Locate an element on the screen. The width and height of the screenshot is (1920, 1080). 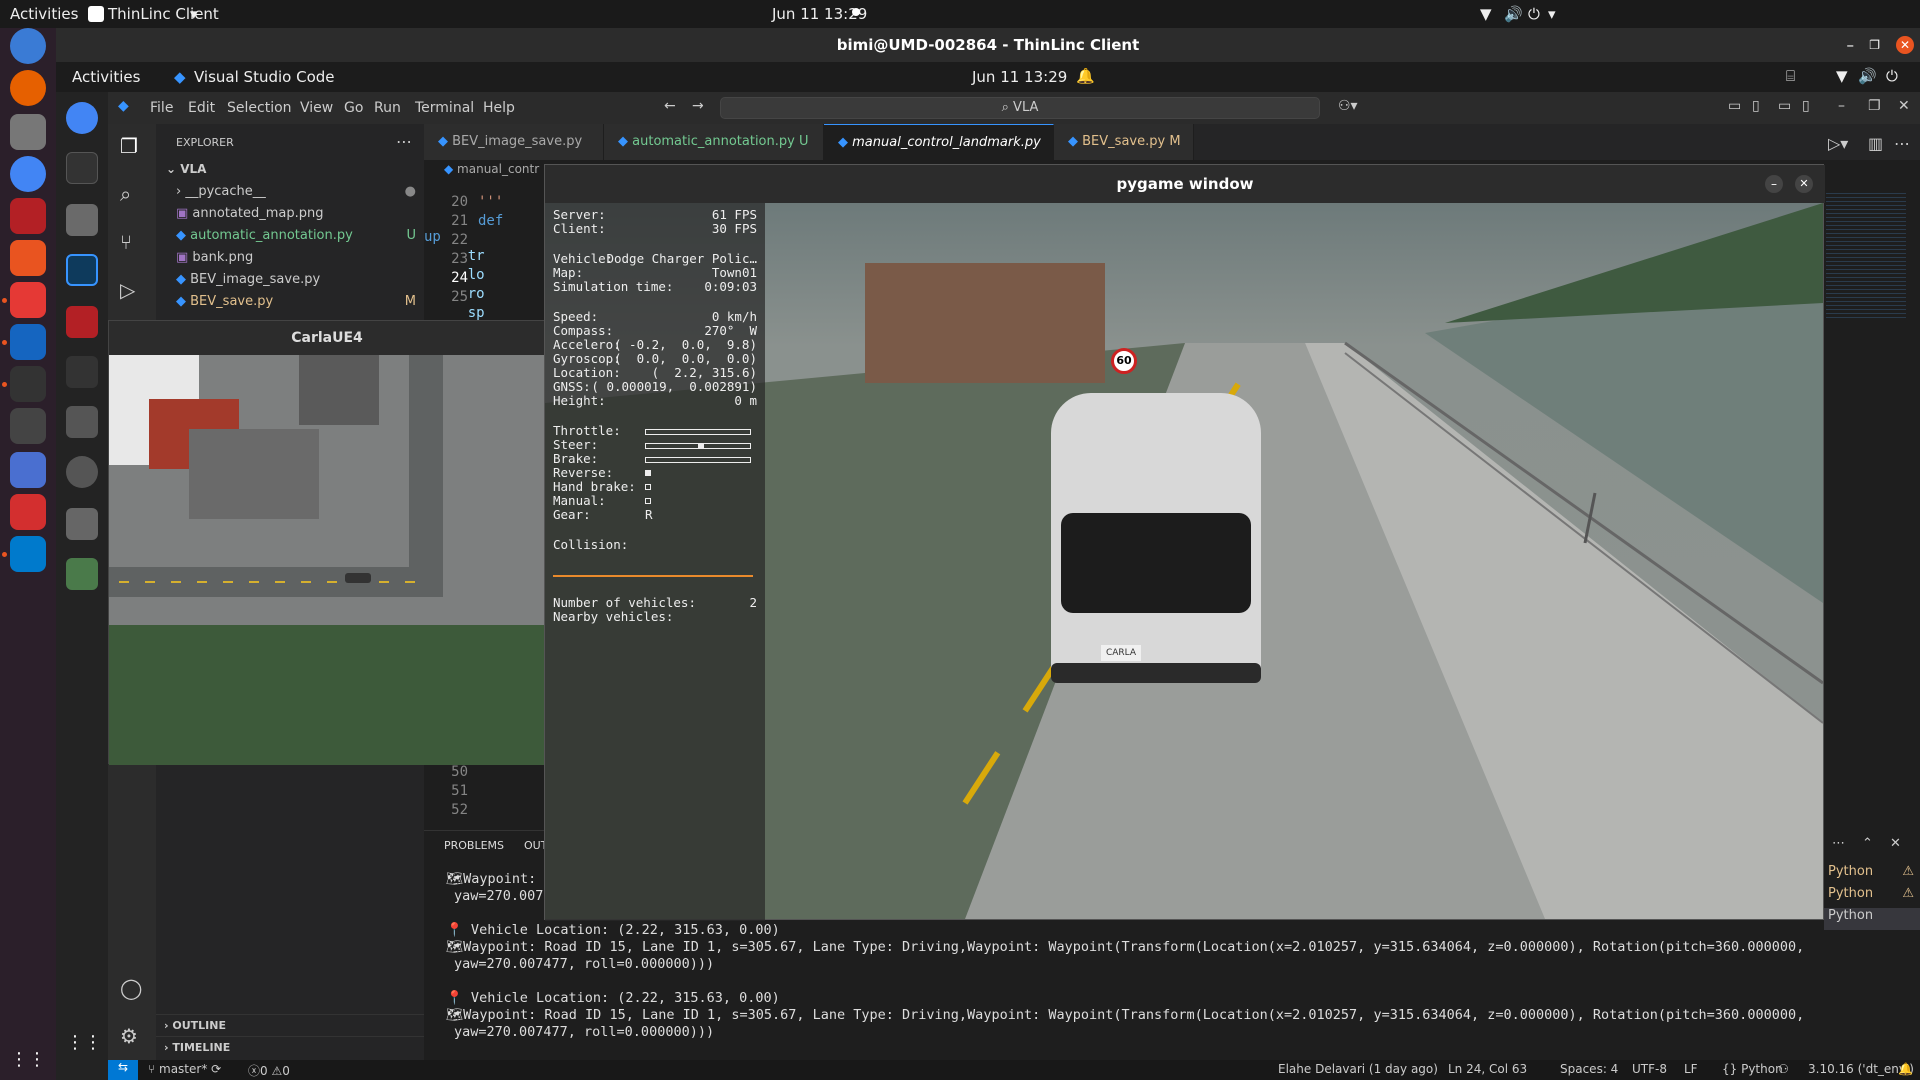
search-app-icon is located at coordinates (82, 422).